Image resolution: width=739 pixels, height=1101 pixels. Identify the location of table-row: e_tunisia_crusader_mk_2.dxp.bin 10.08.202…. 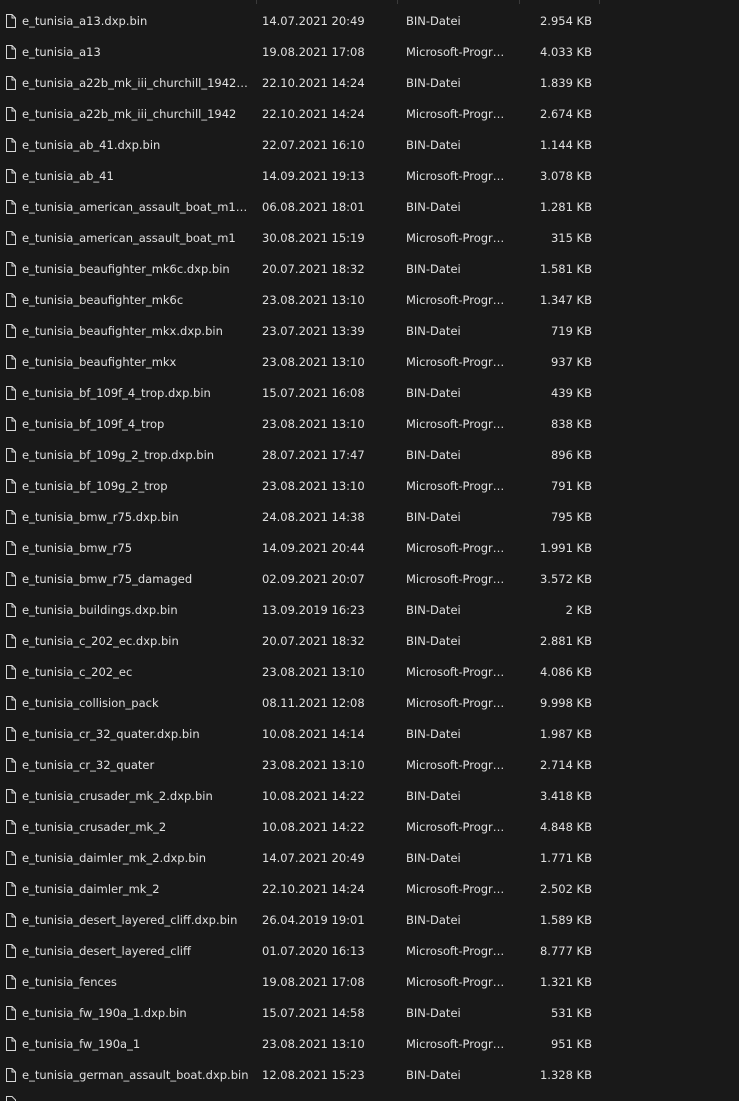
(369, 796).